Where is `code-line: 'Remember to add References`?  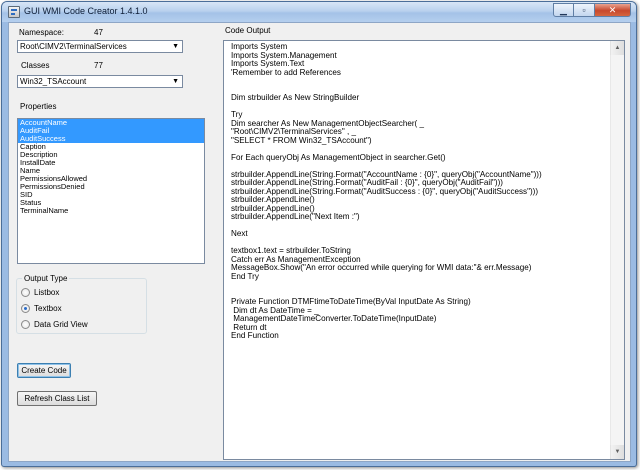
code-line: 'Remember to add References is located at coordinates (286, 72).